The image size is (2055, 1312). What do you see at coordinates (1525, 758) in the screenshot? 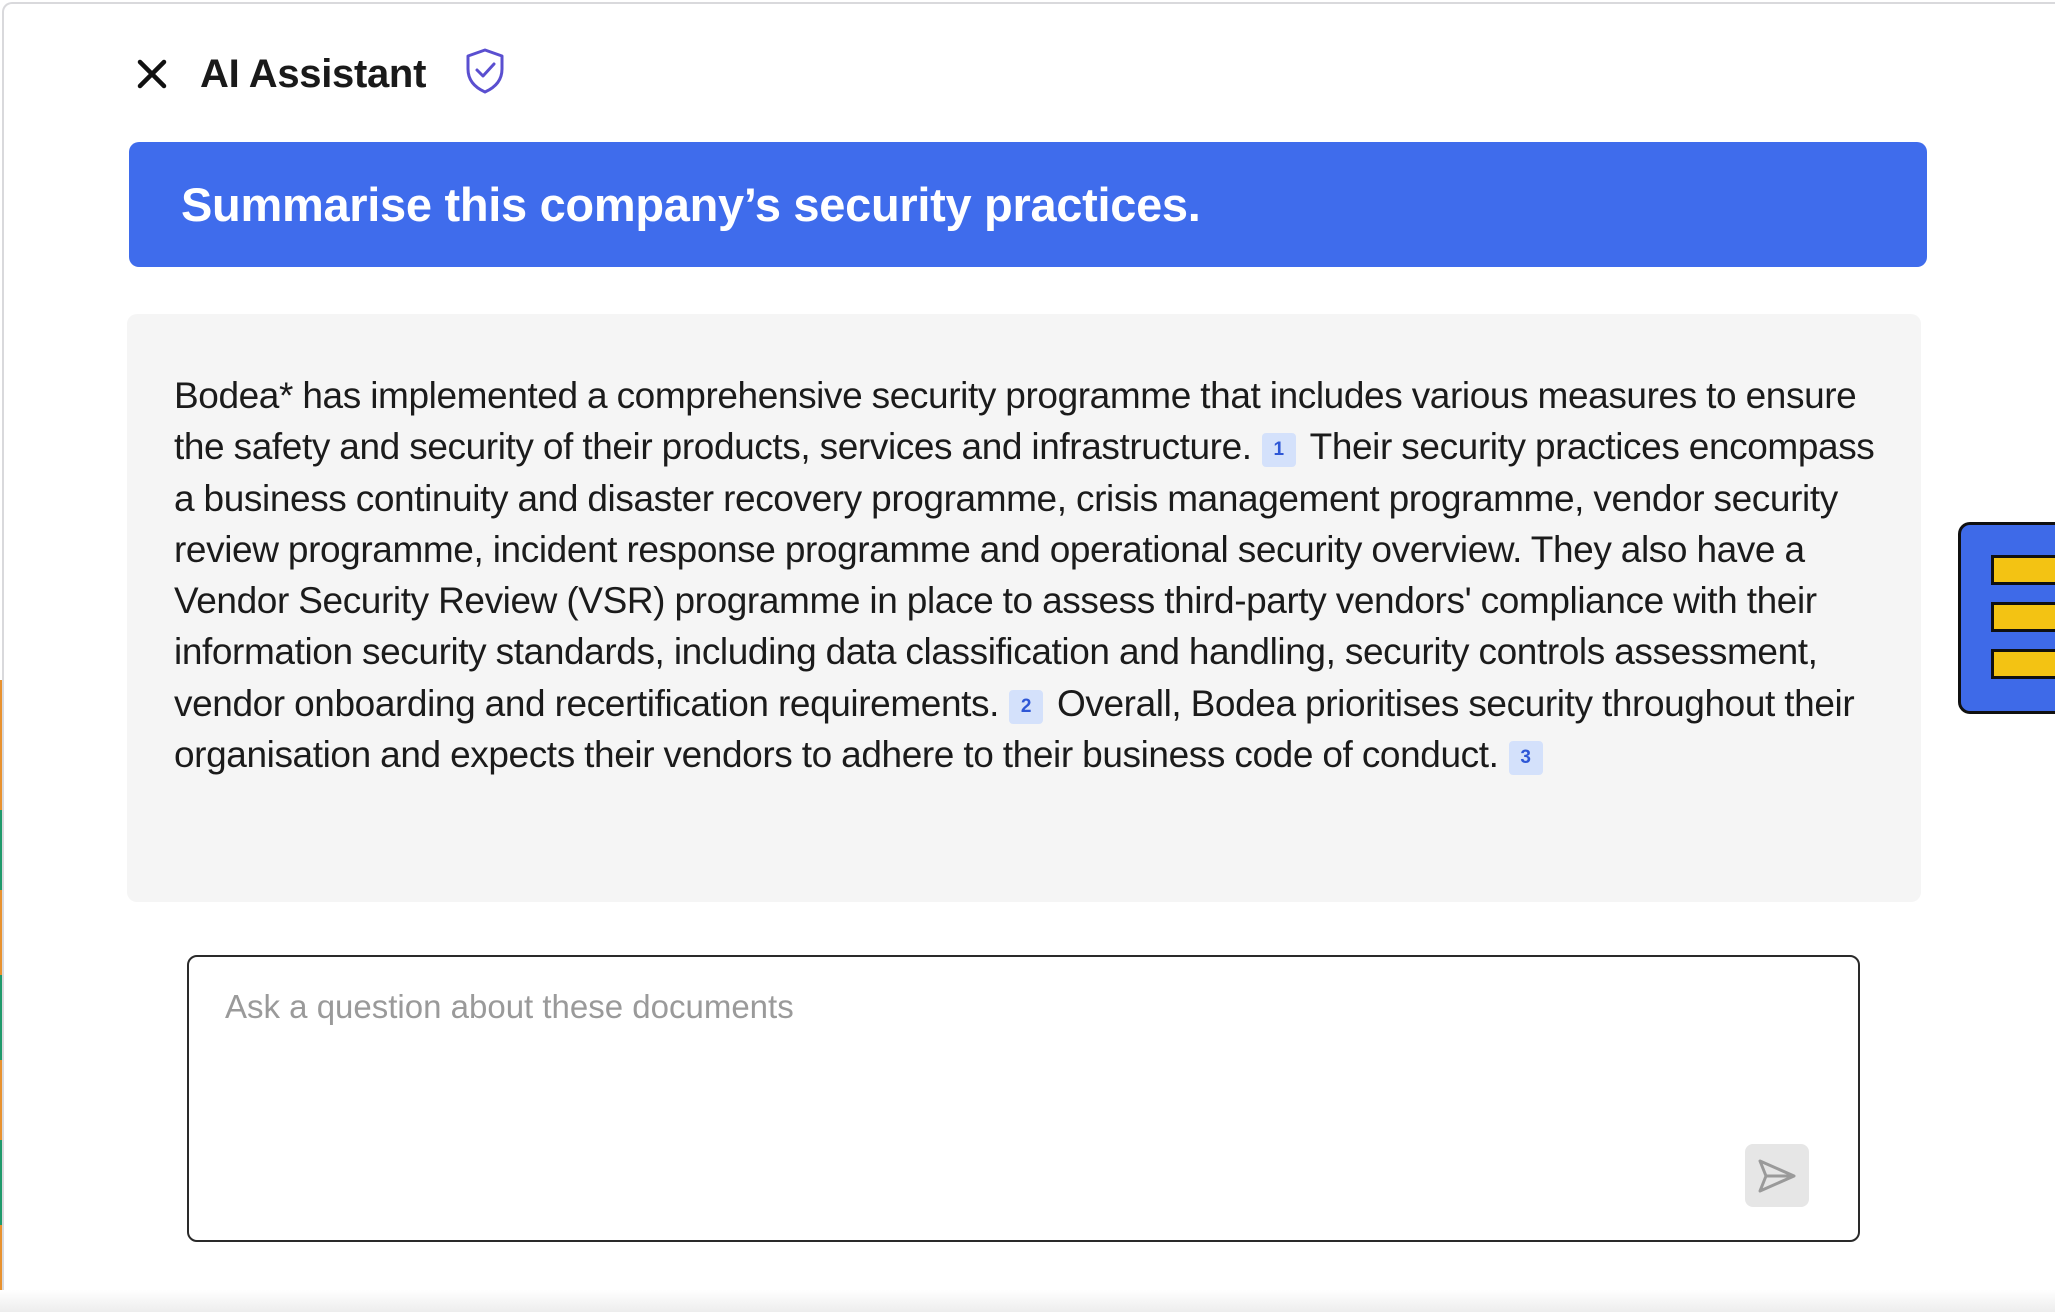
I see `citation-badge: 3` at bounding box center [1525, 758].